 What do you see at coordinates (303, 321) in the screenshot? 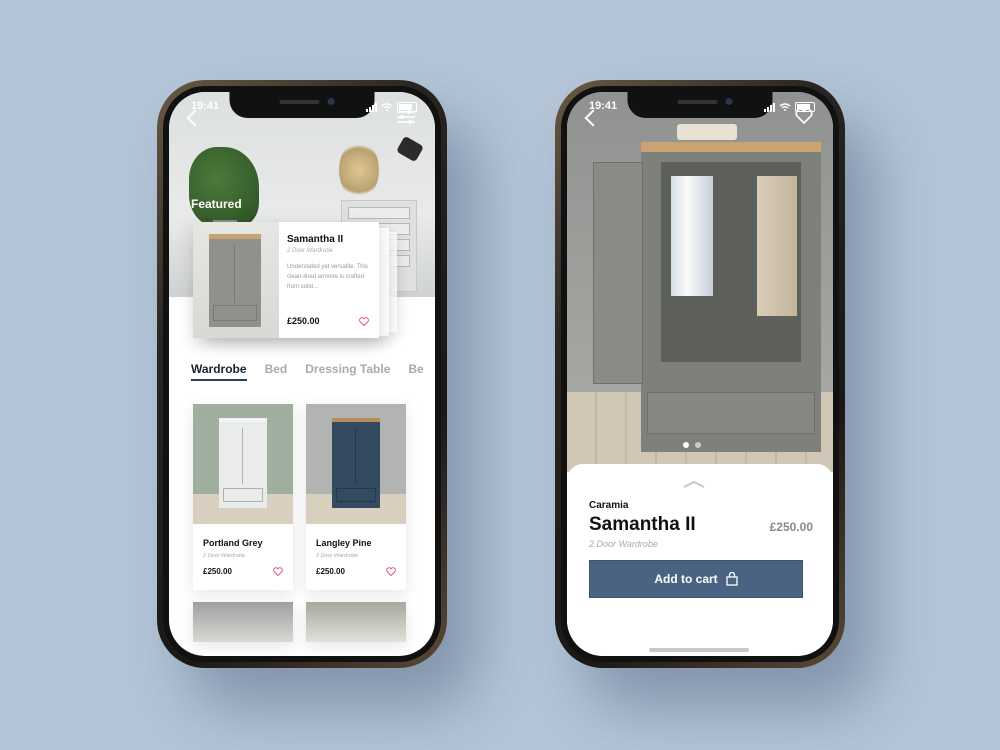
I see `featured-product-price: £250.00` at bounding box center [303, 321].